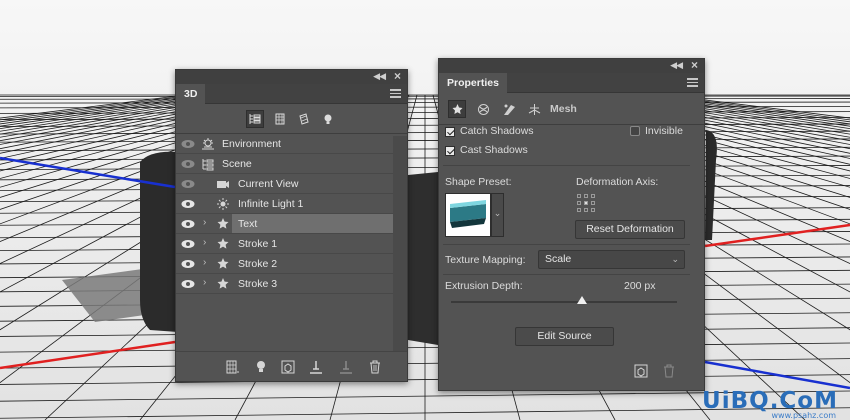  I want to click on layer-row: › Stroke 3, so click(284, 284).